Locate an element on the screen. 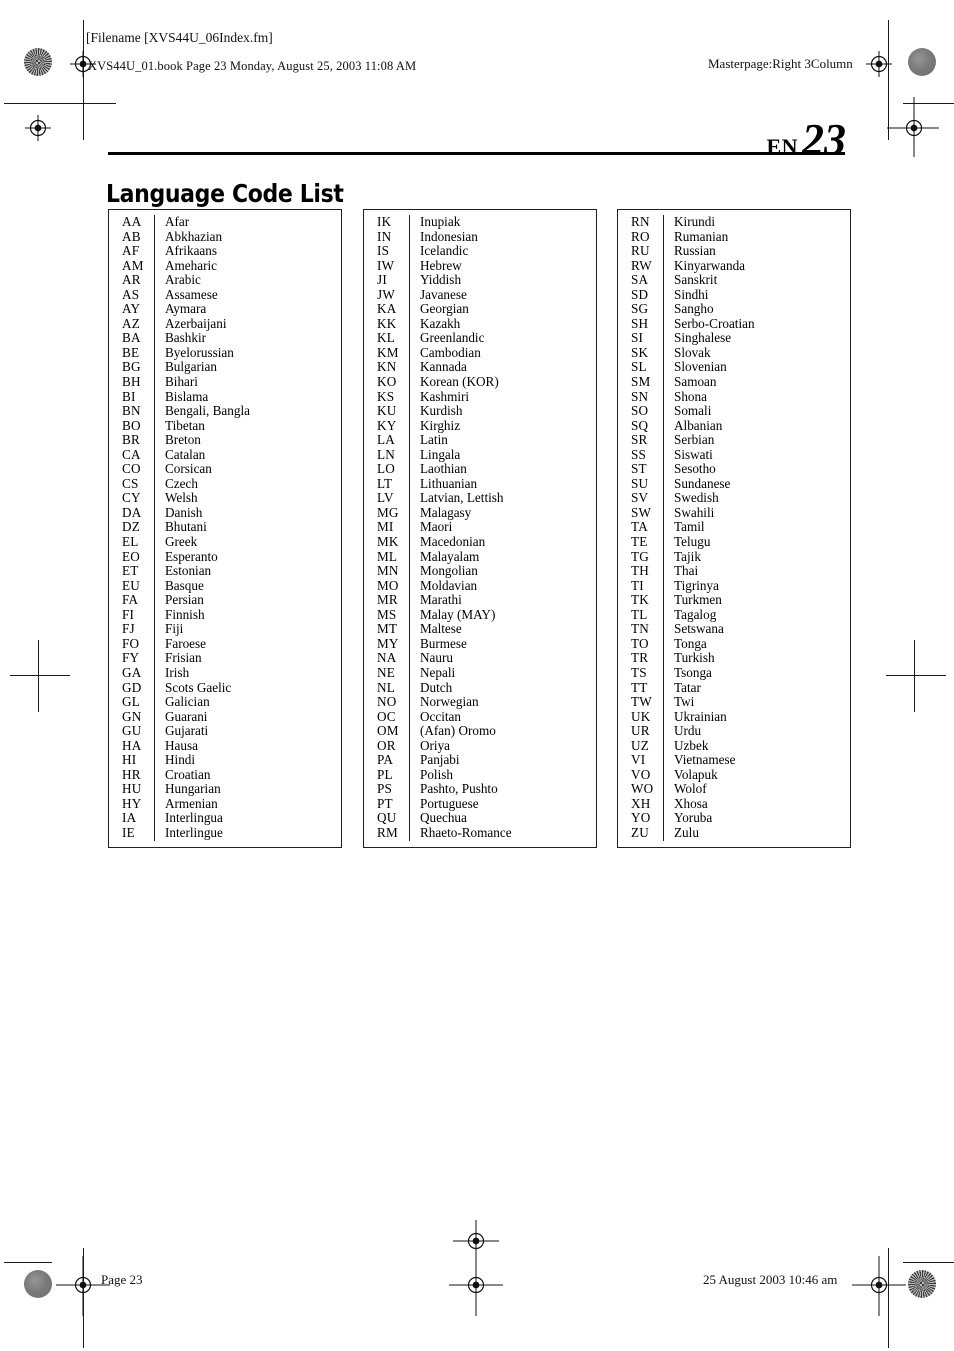  language-code-cell: HA is located at coordinates (132, 745).